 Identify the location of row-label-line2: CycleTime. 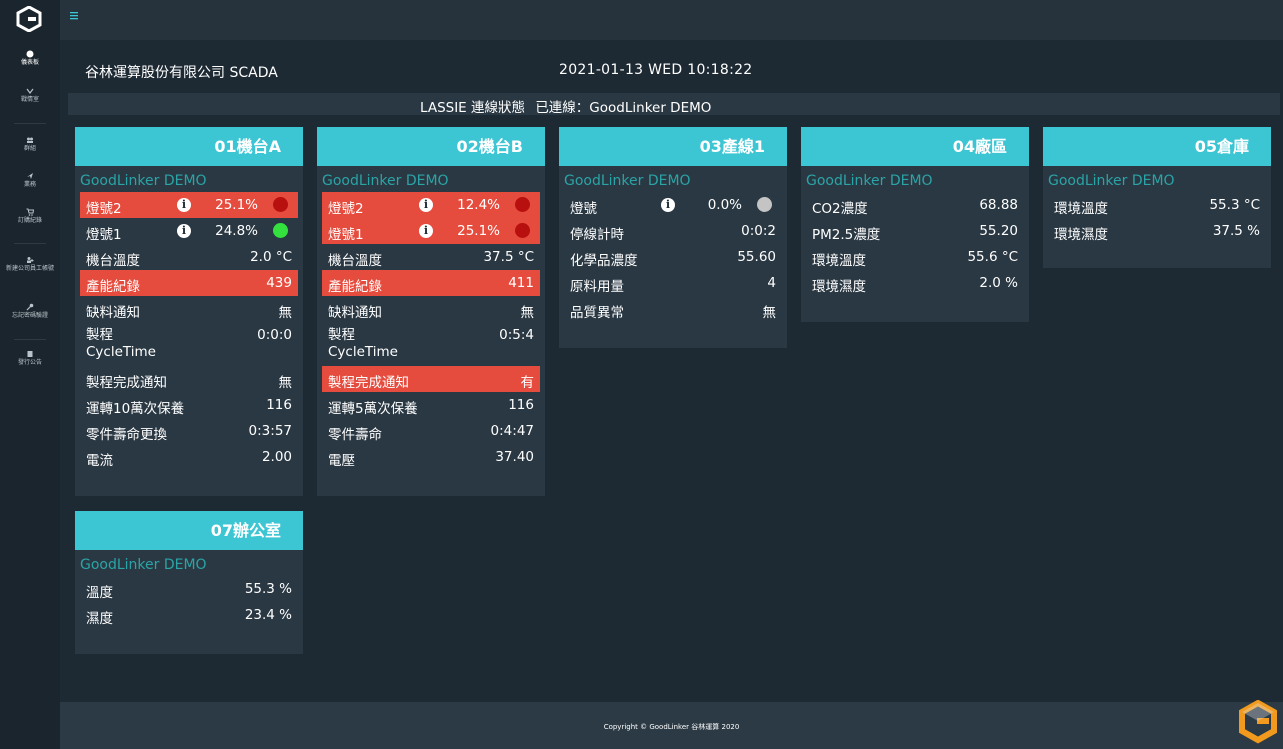
(363, 352).